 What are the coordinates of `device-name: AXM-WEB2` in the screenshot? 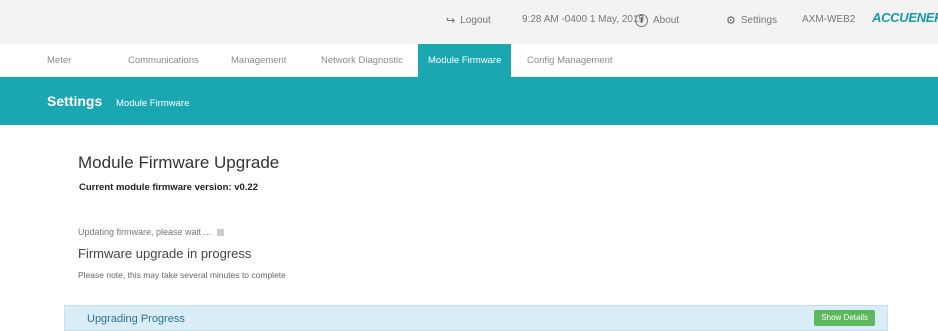 It's located at (829, 19).